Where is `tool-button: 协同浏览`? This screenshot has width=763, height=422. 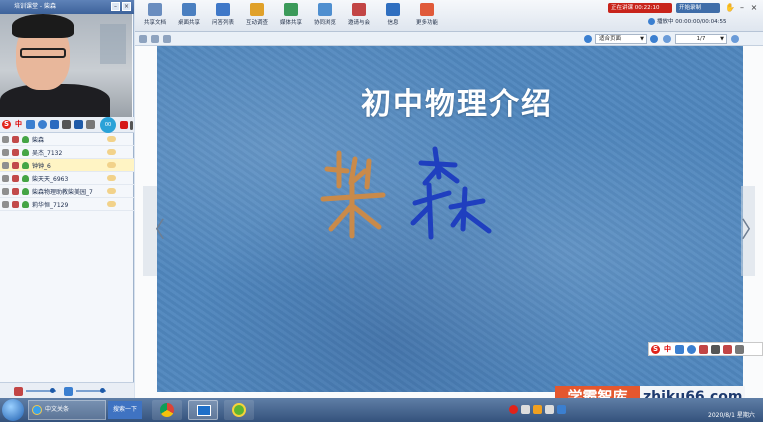 tool-button: 协同浏览 is located at coordinates (325, 14).